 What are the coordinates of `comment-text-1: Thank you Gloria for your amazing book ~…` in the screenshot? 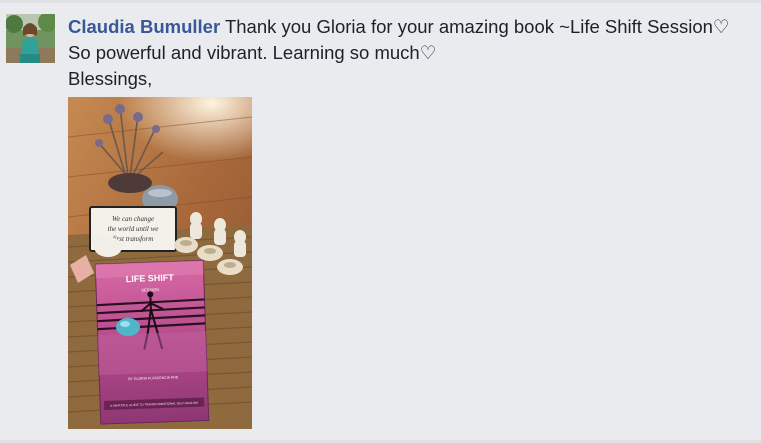 It's located at (477, 26).